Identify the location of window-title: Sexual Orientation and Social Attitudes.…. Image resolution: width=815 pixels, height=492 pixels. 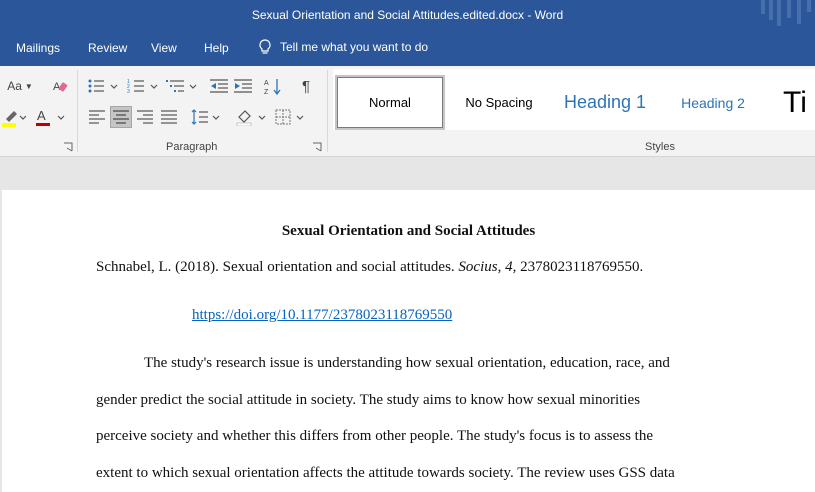
(407, 15).